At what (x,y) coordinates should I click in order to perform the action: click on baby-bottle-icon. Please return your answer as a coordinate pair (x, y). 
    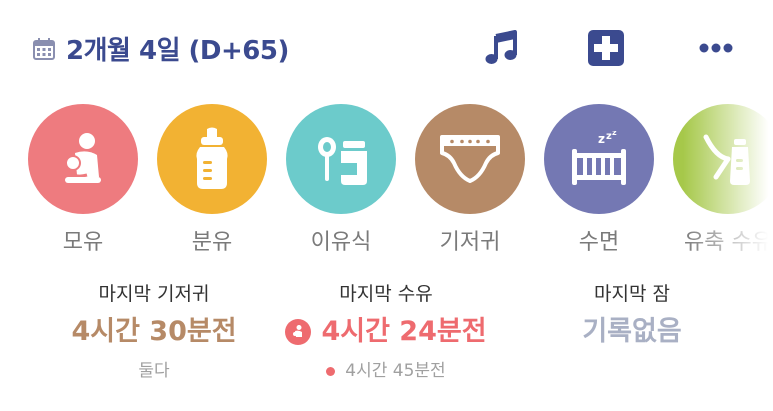
    Looking at the image, I should click on (212, 158).